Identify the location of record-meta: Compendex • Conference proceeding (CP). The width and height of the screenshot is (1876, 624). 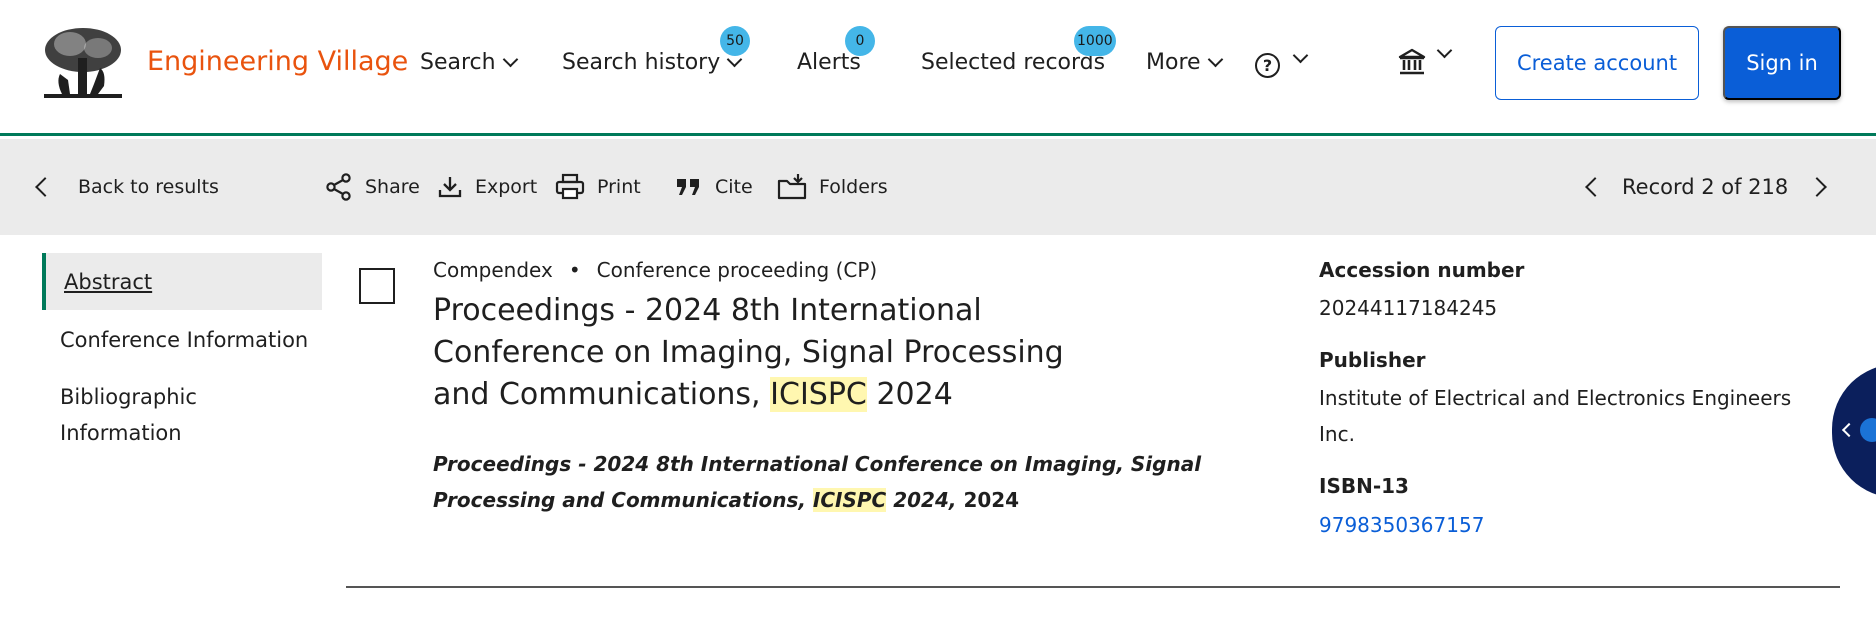
(655, 270).